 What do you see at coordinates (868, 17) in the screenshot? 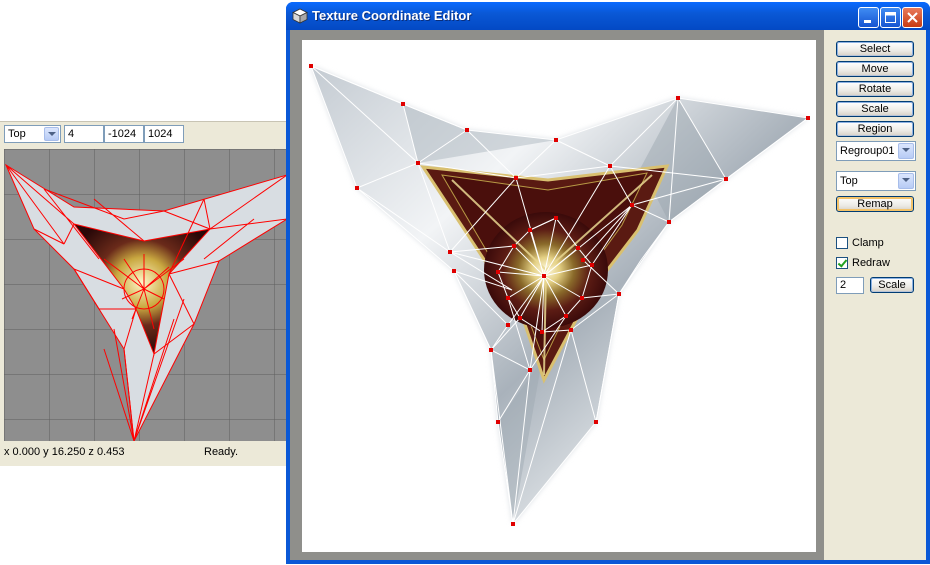
I see `minimize-button` at bounding box center [868, 17].